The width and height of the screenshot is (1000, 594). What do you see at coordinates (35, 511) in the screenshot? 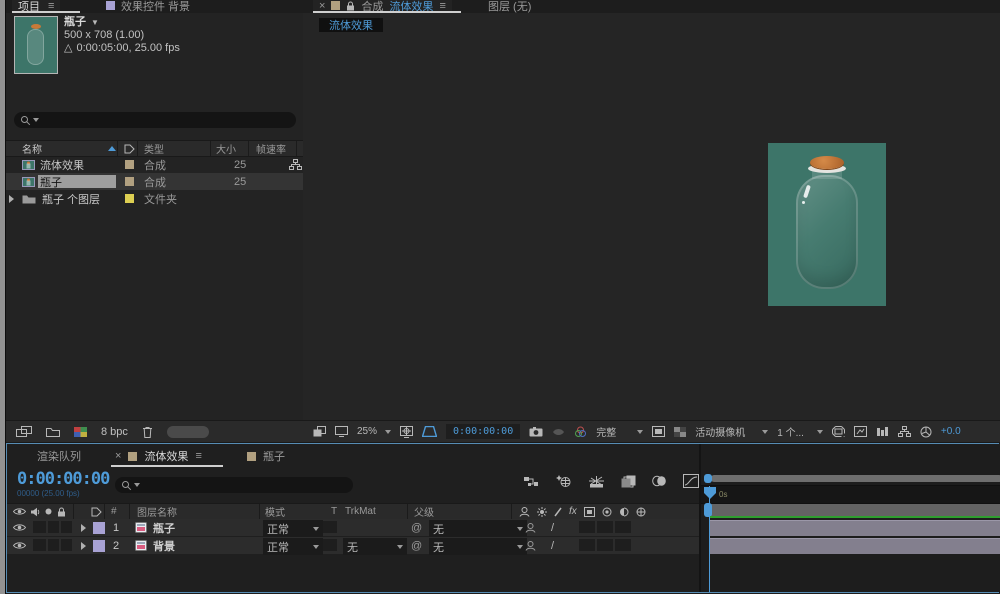
I see `audio-column-icon` at bounding box center [35, 511].